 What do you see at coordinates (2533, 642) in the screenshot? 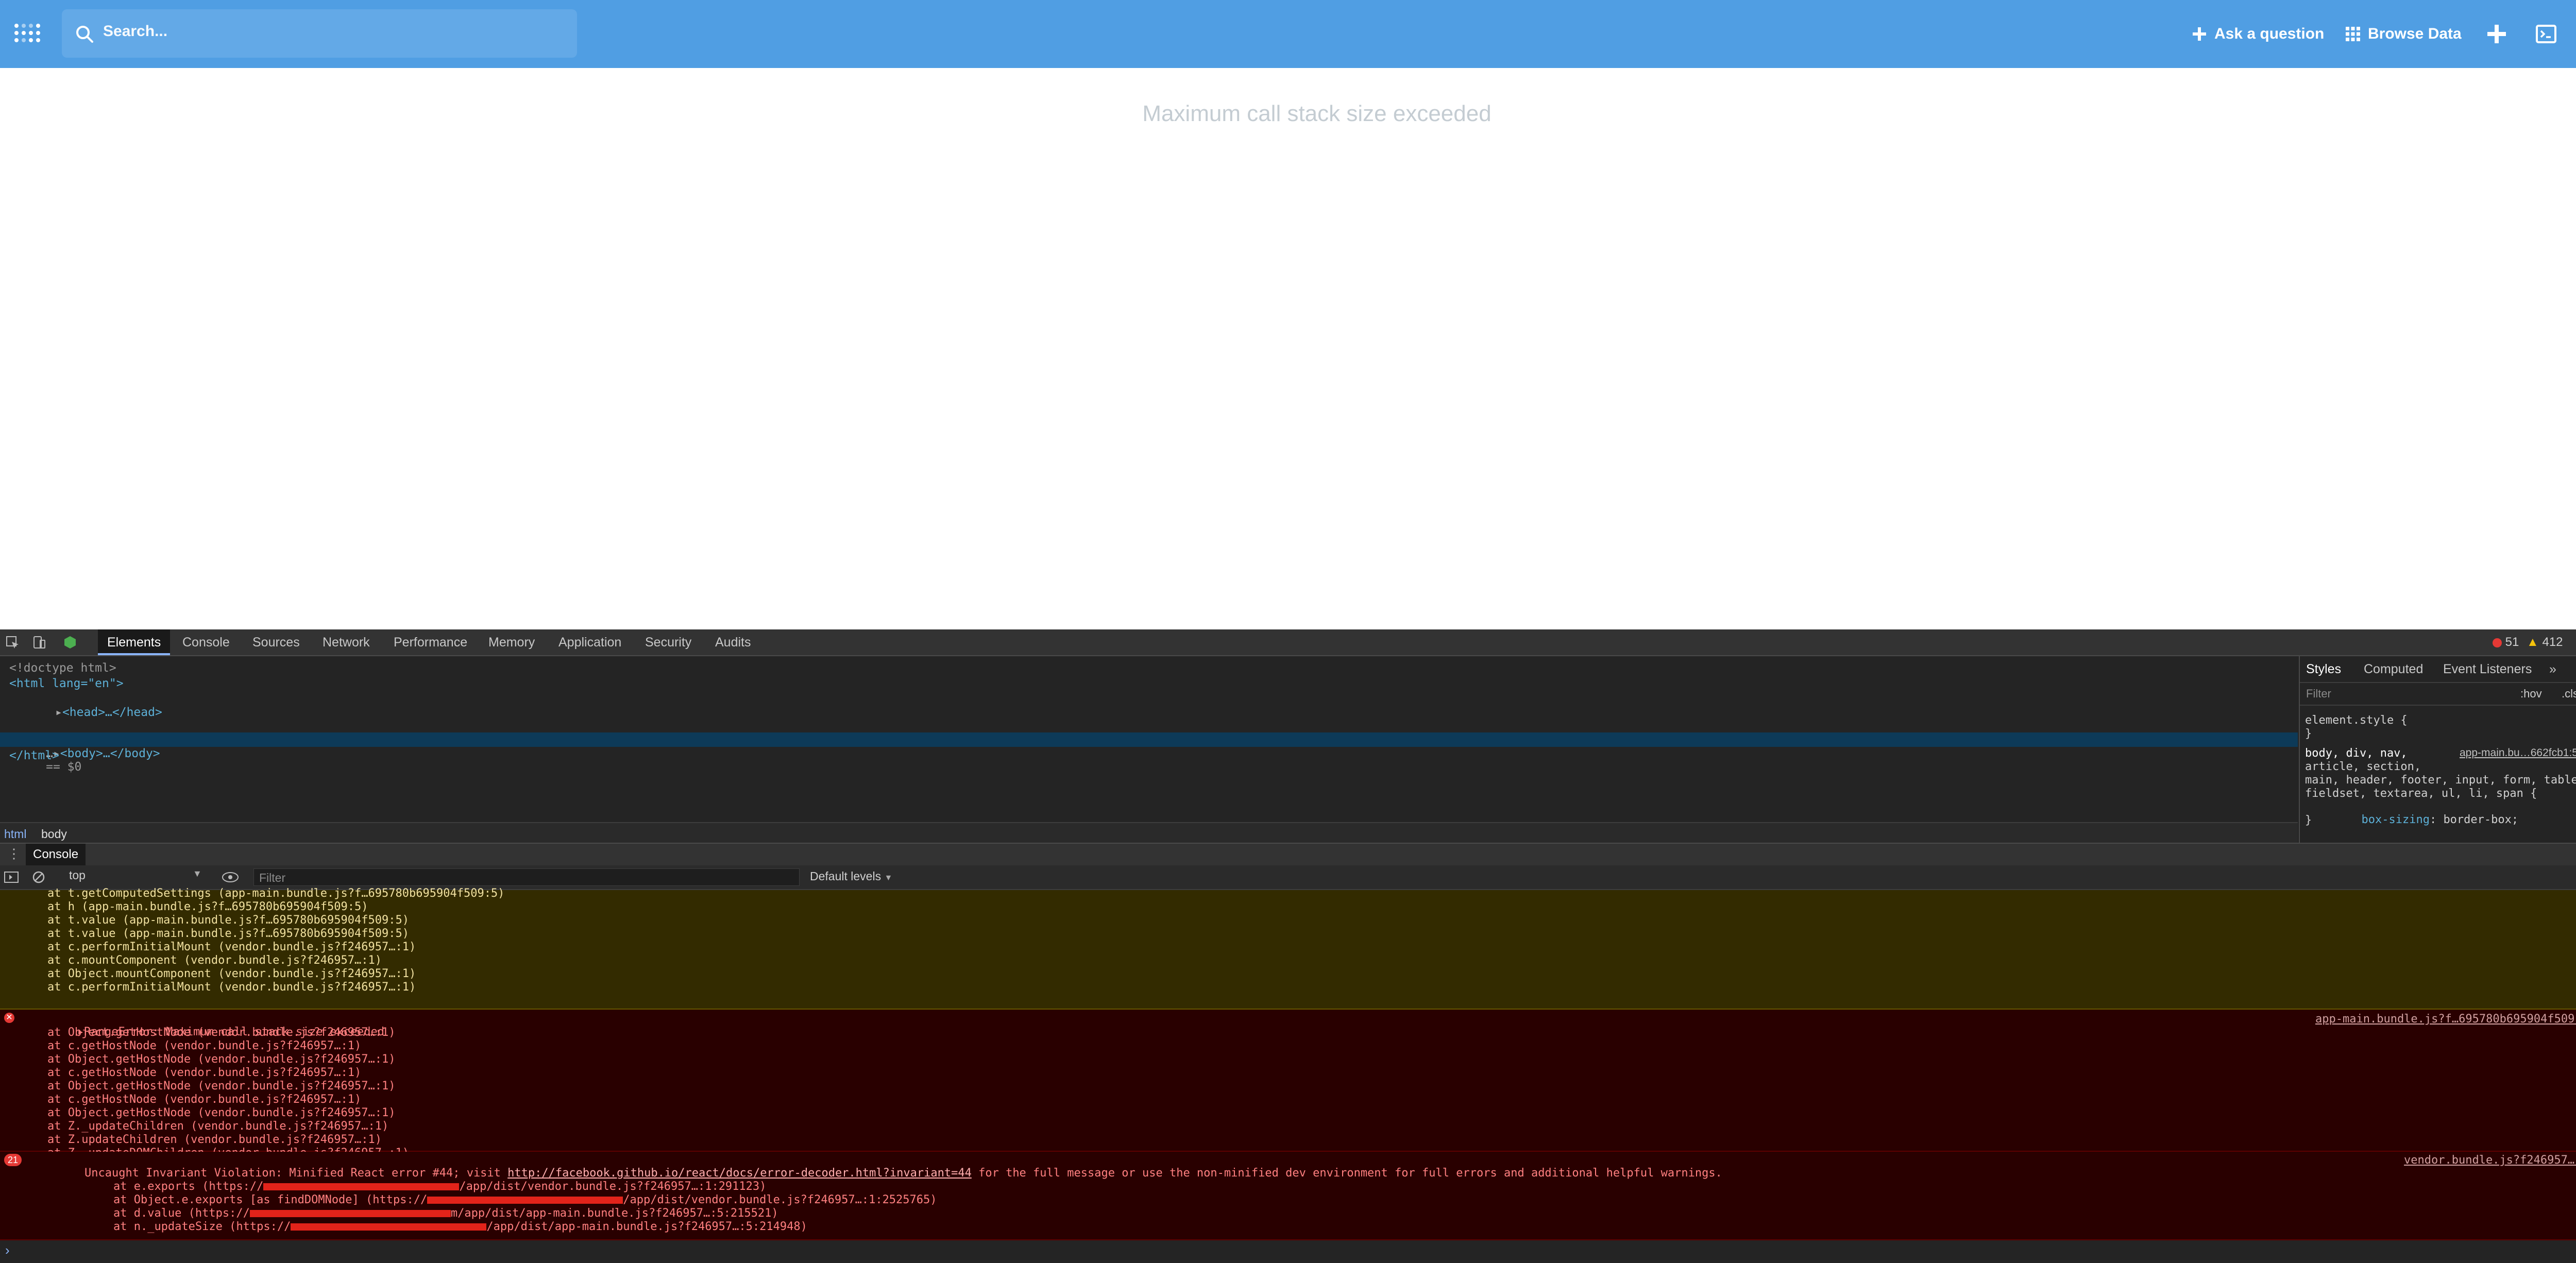
I see `warning-count-icon: ▲` at bounding box center [2533, 642].